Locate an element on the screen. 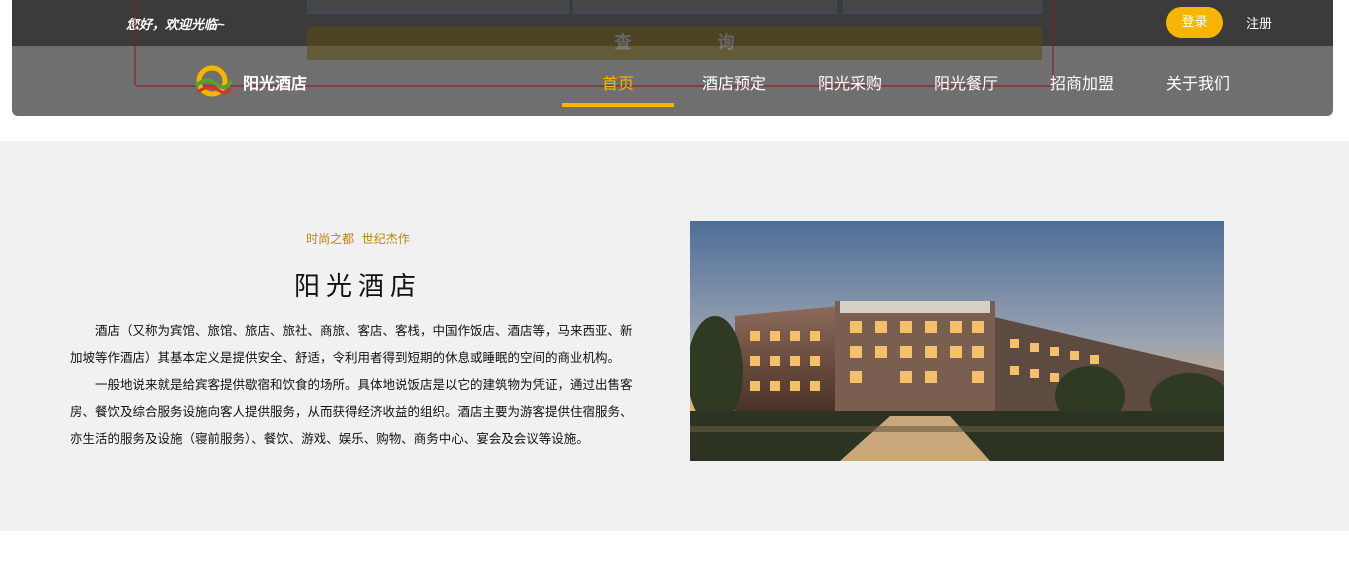 Image resolution: width=1349 pixels, height=578 pixels. intro-slogan: 时尚之都 世纪杰作 is located at coordinates (358, 239).